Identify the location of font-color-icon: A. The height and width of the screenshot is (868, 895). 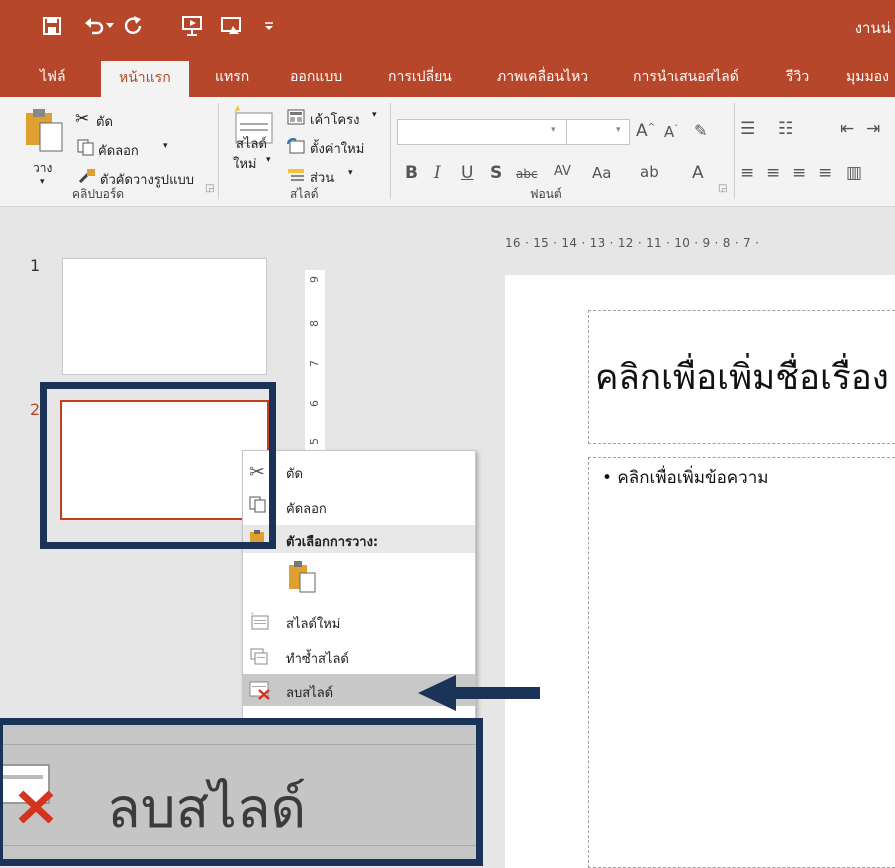
(698, 173).